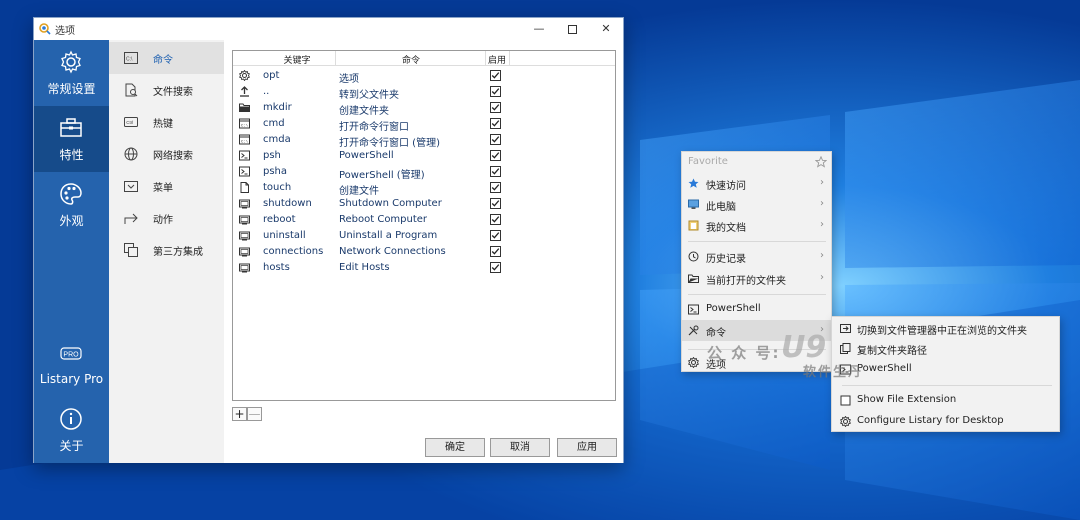 The image size is (1080, 520). What do you see at coordinates (821, 162) in the screenshot?
I see `star-outline-icon` at bounding box center [821, 162].